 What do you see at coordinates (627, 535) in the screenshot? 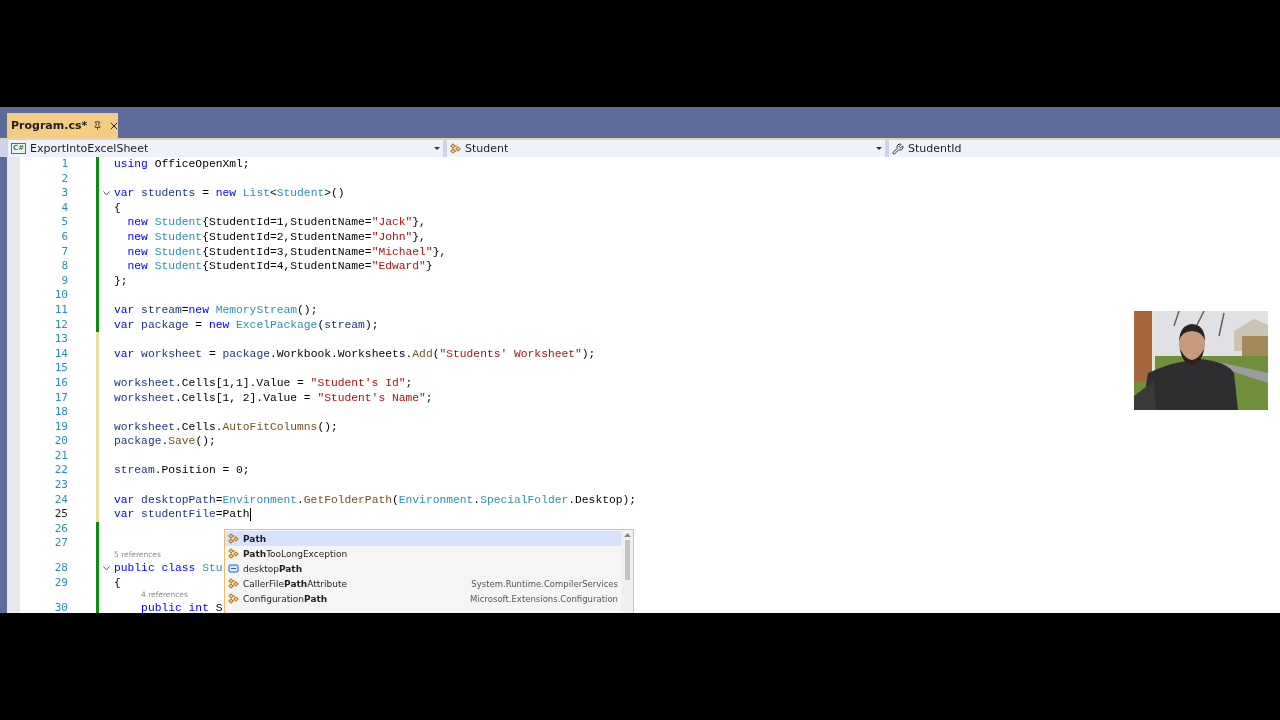
I see `scroll-up-icon` at bounding box center [627, 535].